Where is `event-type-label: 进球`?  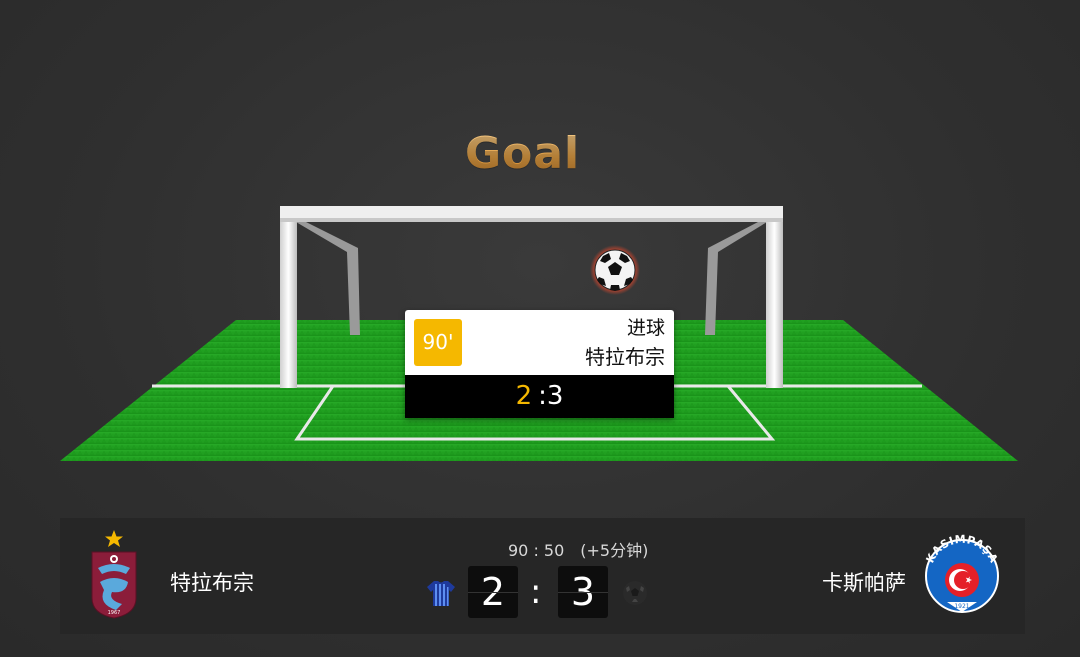 event-type-label: 进球 is located at coordinates (645, 328).